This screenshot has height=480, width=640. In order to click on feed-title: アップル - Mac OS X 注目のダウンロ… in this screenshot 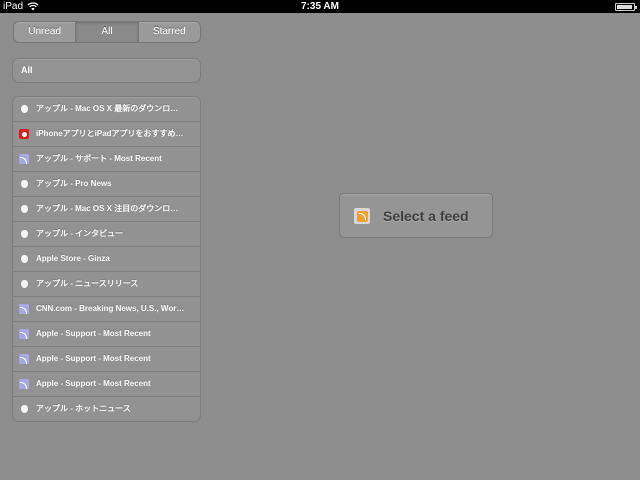, I will do `click(107, 208)`.